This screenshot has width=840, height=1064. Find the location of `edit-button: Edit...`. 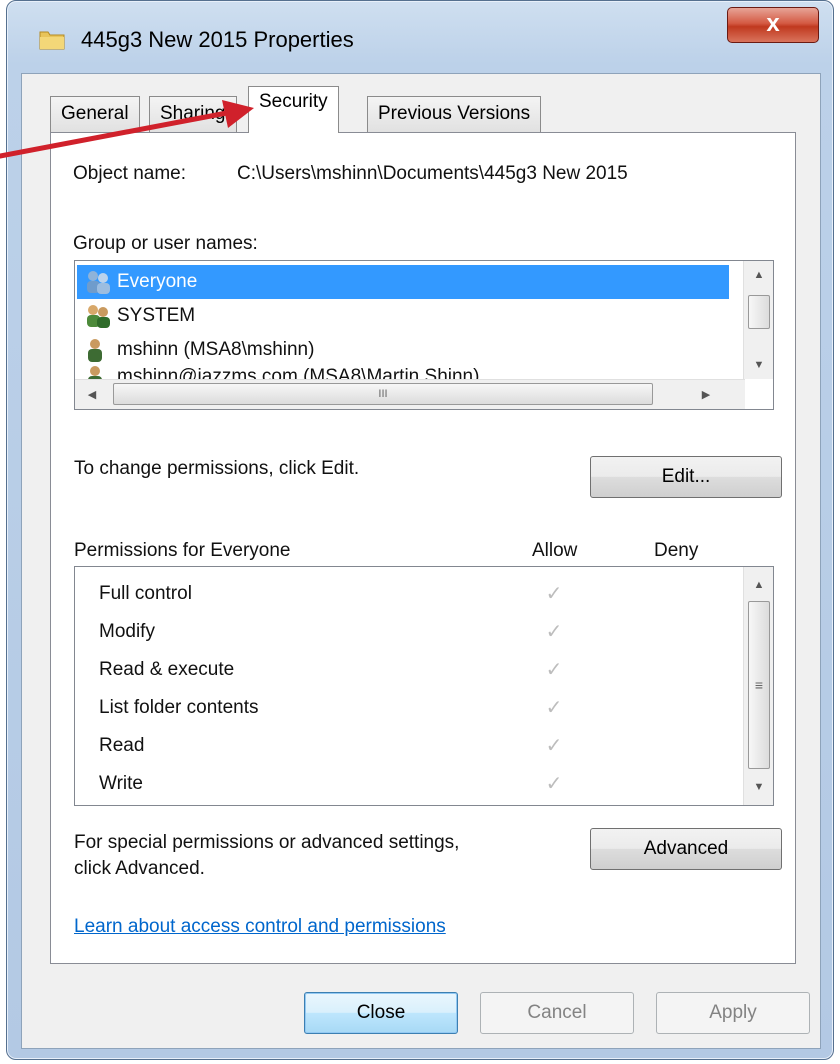

edit-button: Edit... is located at coordinates (686, 477).